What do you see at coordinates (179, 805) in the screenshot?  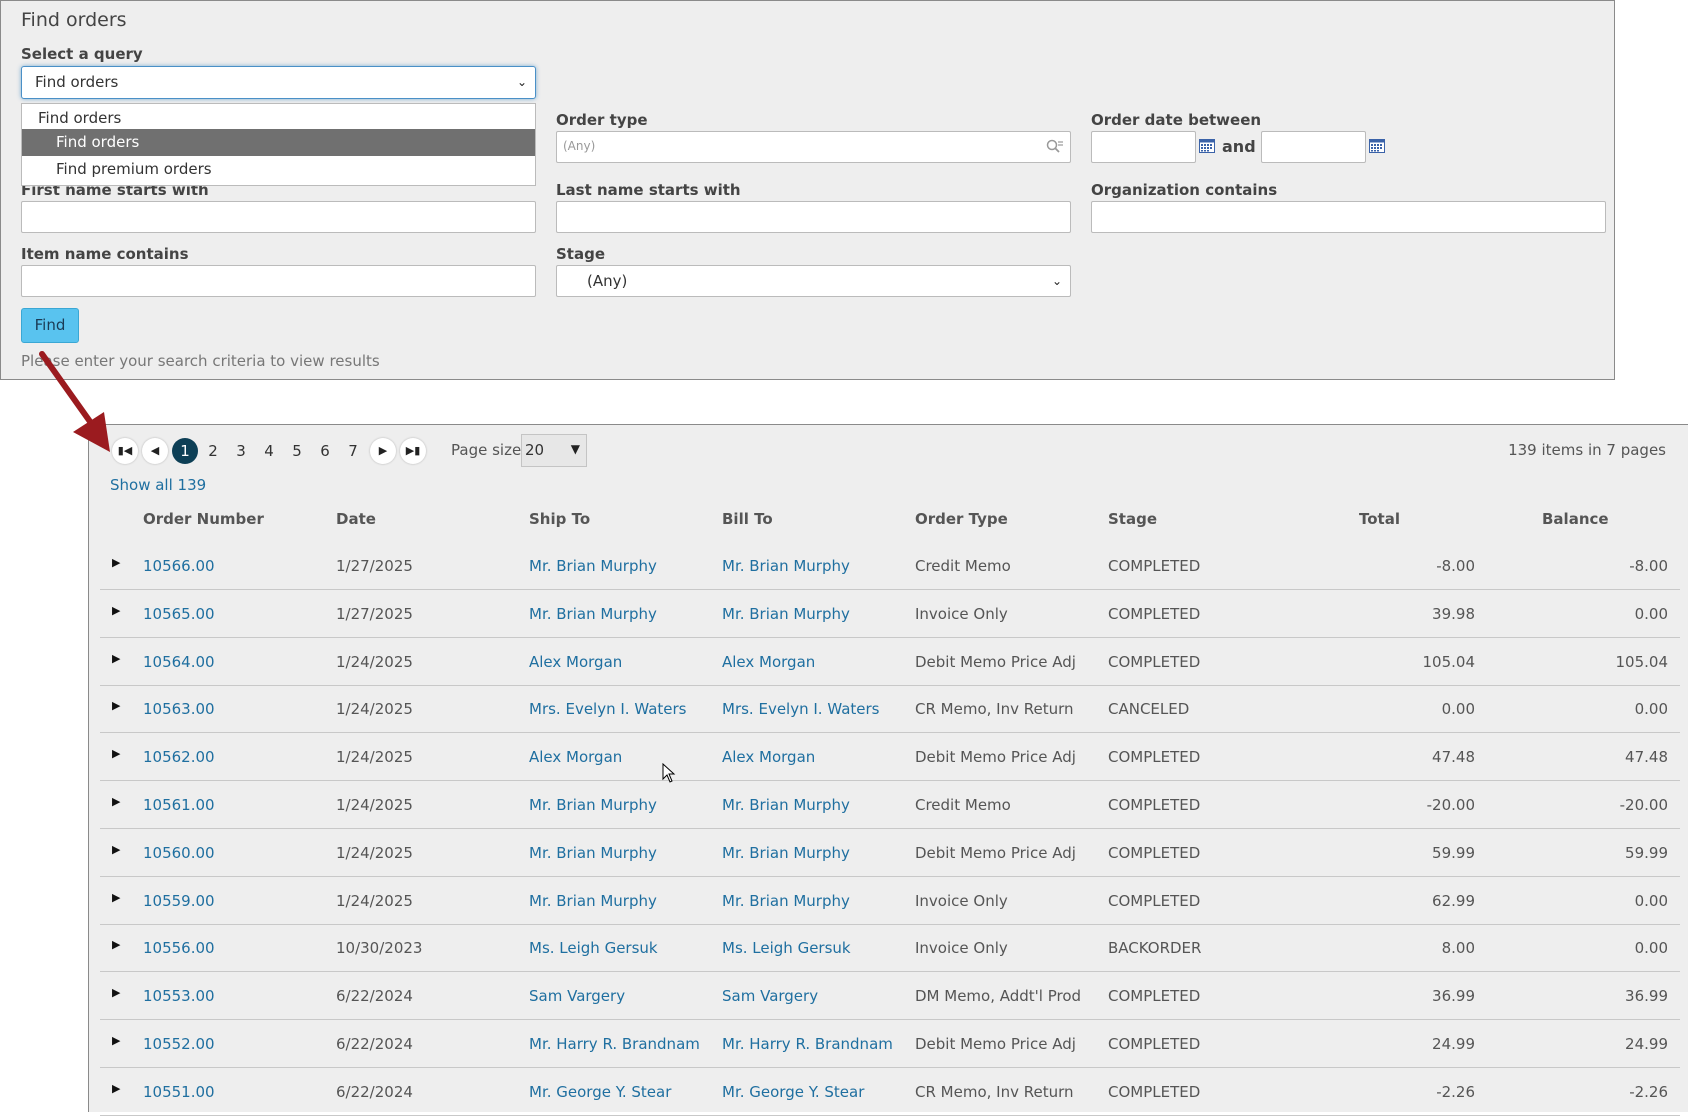 I see `order-number-link: 10561.00` at bounding box center [179, 805].